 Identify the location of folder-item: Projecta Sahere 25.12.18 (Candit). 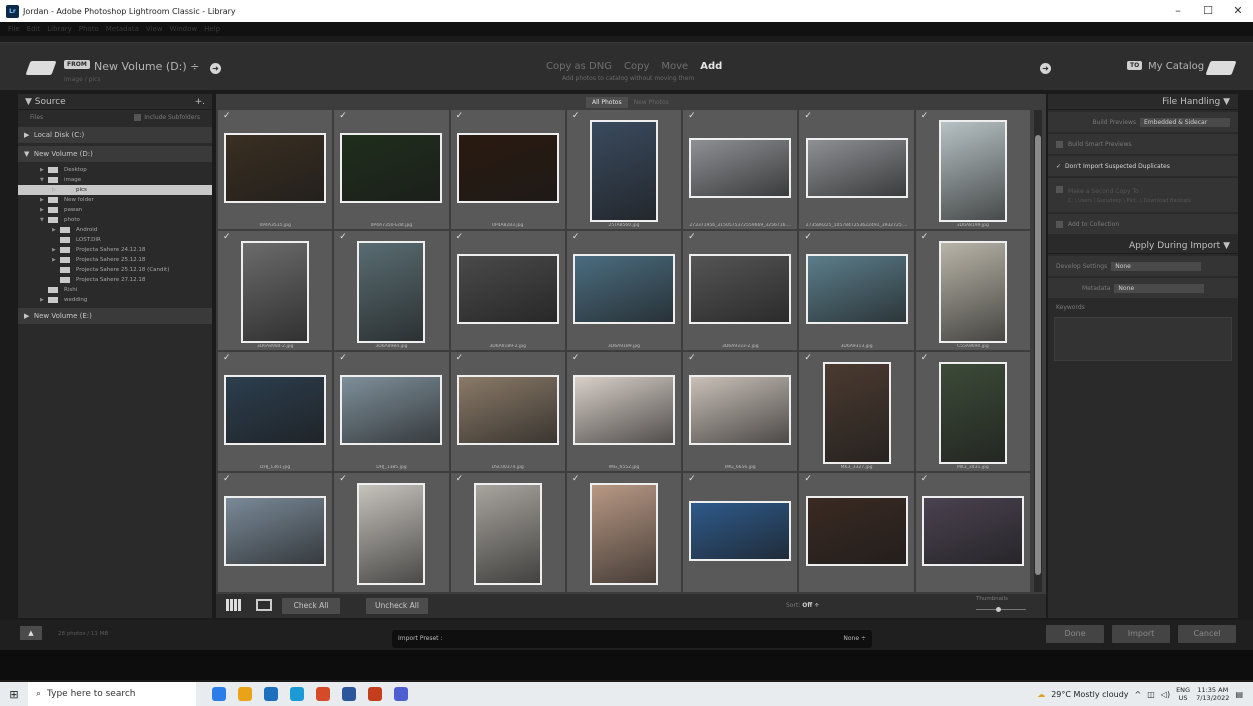
(115, 270).